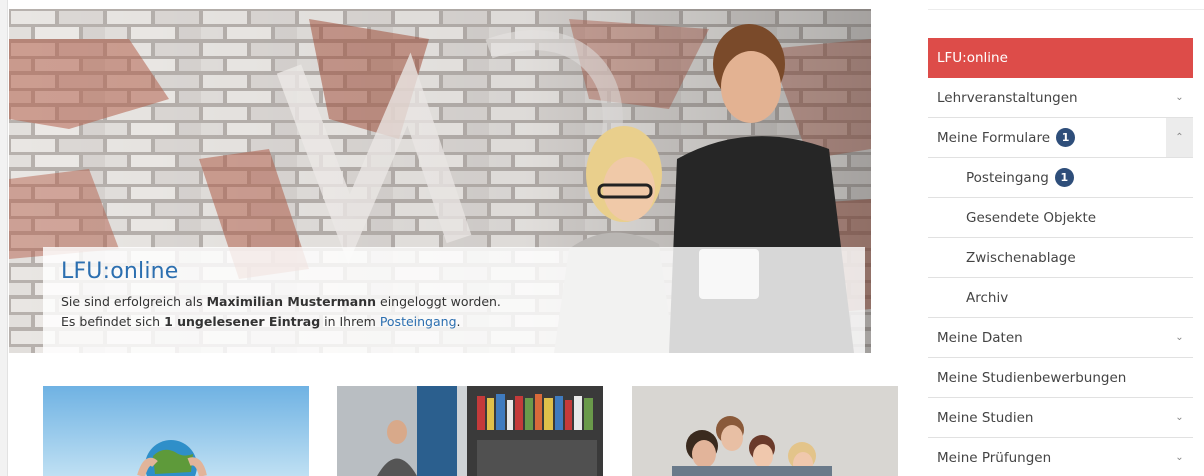 The width and height of the screenshot is (1204, 476). I want to click on globe-image, so click(176, 431).